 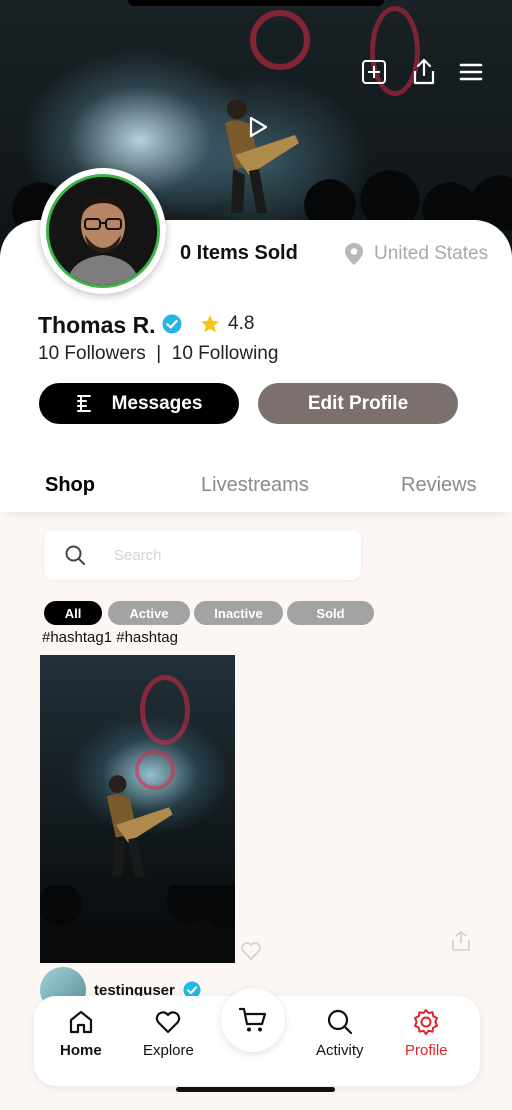 What do you see at coordinates (374, 72) in the screenshot?
I see `add-post-icon` at bounding box center [374, 72].